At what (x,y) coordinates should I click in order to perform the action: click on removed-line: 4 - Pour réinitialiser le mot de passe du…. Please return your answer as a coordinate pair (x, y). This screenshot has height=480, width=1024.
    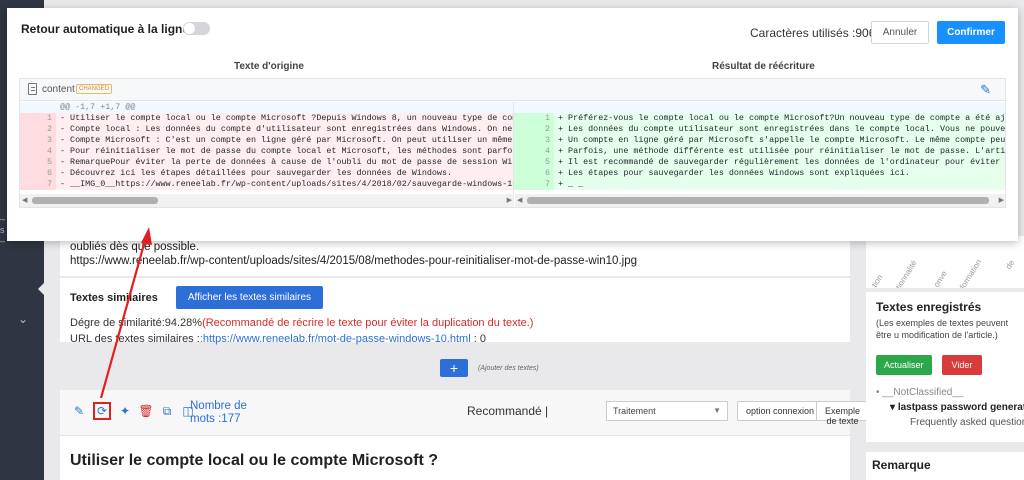
    Looking at the image, I should click on (266, 151).